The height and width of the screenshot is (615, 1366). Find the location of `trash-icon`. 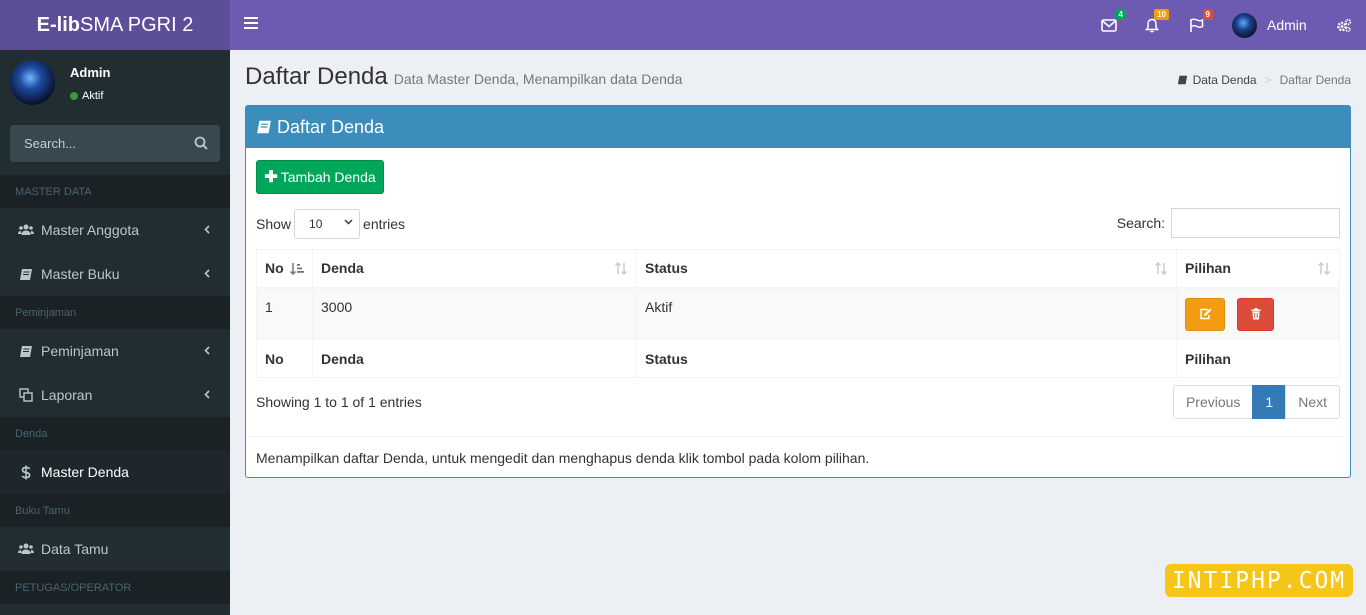

trash-icon is located at coordinates (1255, 314).